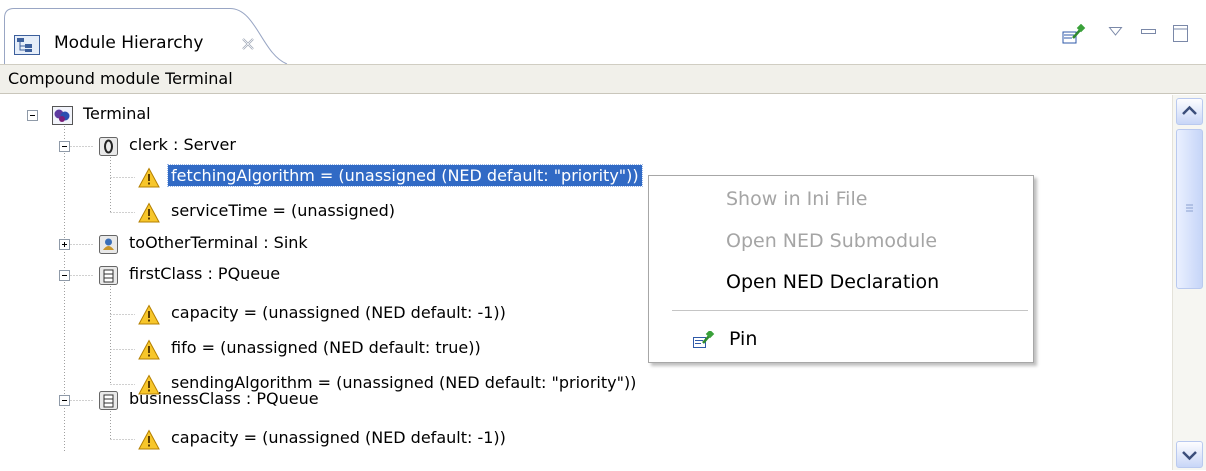 The image size is (1206, 471). What do you see at coordinates (117, 113) in the screenshot?
I see `tree-label: Terminal` at bounding box center [117, 113].